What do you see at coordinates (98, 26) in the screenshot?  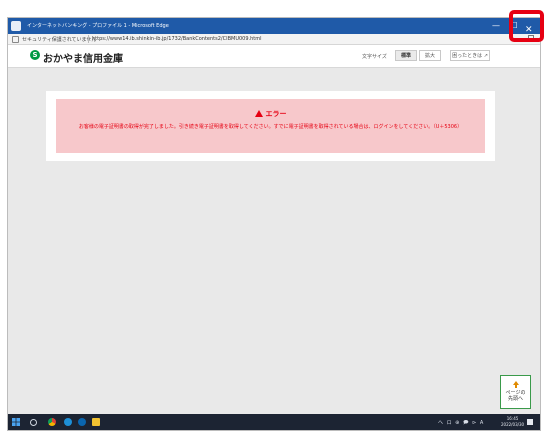 I see `window-title: インターネットバンキング - プロファイル 1 - Microsoft Edge` at bounding box center [98, 26].